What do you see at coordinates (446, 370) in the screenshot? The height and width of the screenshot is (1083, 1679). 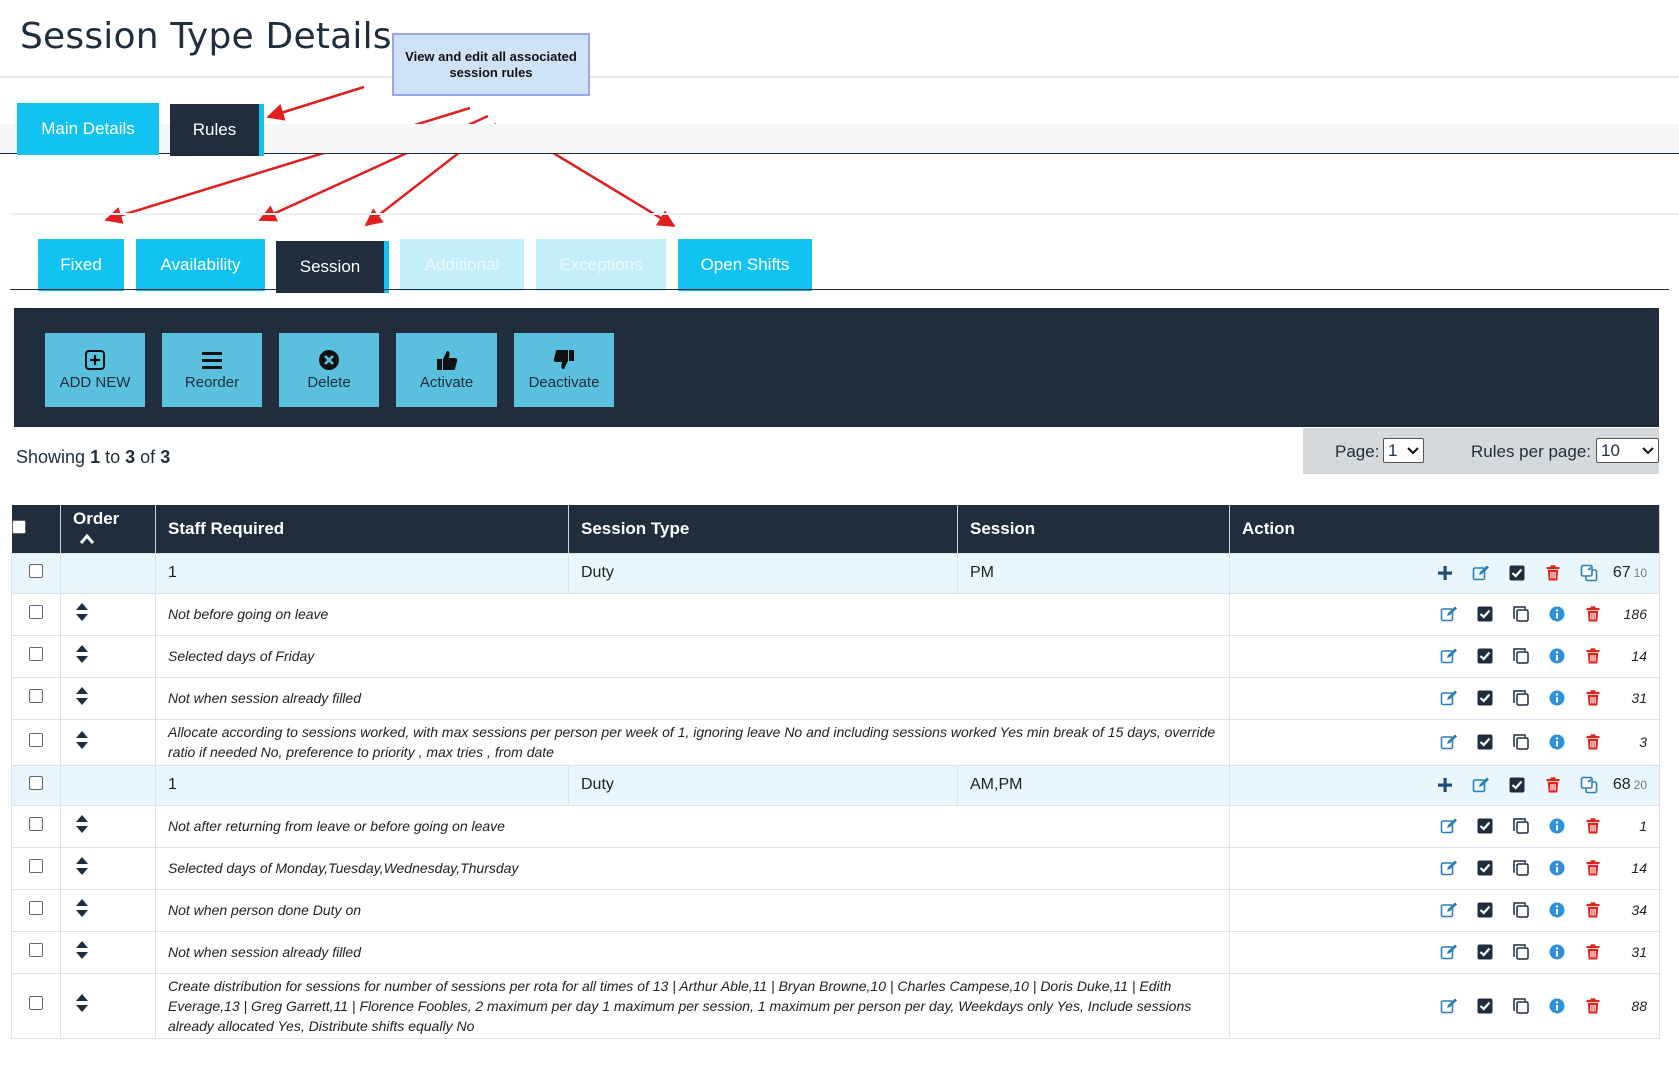 I see `activate-button: Activate` at bounding box center [446, 370].